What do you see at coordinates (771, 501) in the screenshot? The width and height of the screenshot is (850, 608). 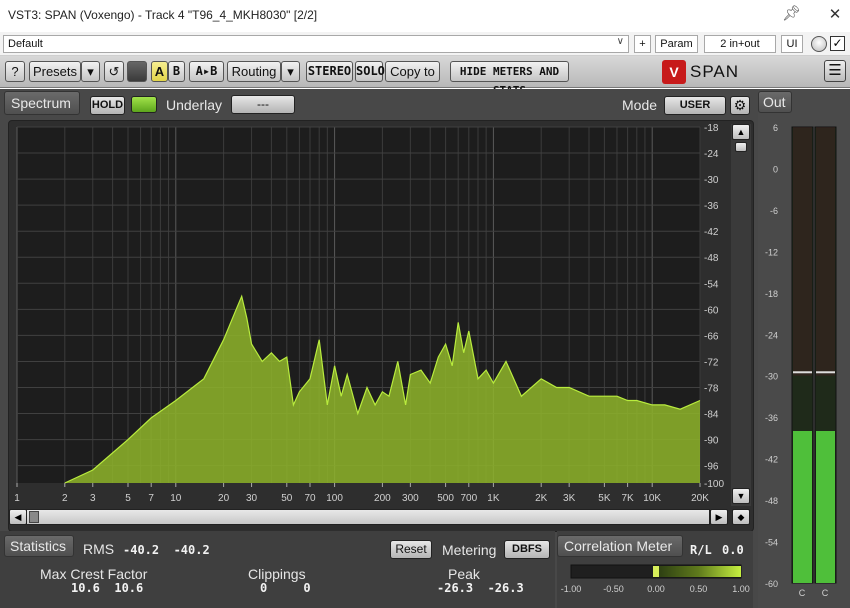 I see `out-scale-label: -48` at bounding box center [771, 501].